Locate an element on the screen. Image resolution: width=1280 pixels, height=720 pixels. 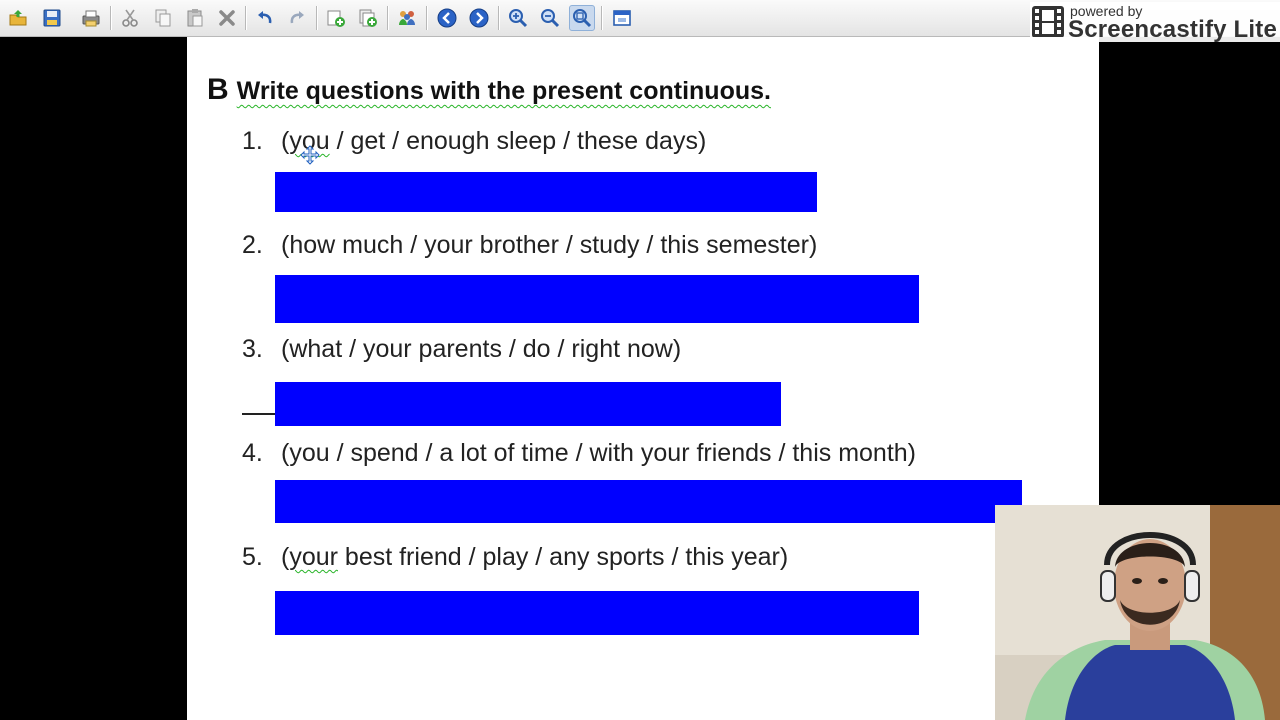
webcam-feed is located at coordinates (1137, 612).